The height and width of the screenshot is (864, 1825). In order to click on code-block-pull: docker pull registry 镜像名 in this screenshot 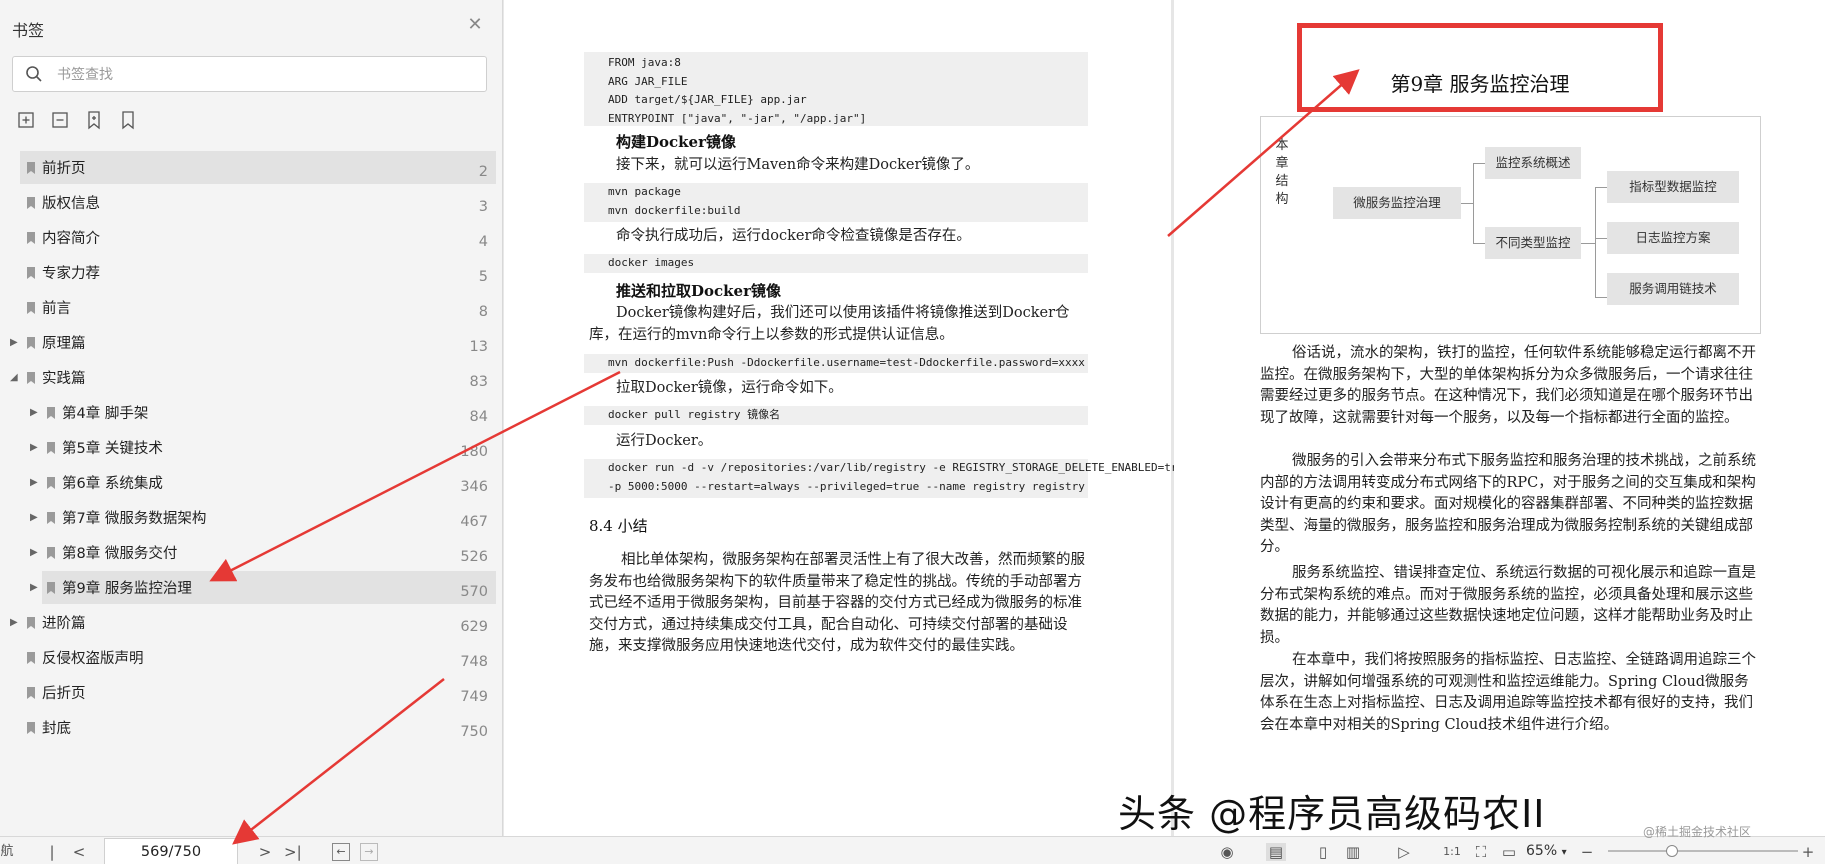, I will do `click(836, 415)`.